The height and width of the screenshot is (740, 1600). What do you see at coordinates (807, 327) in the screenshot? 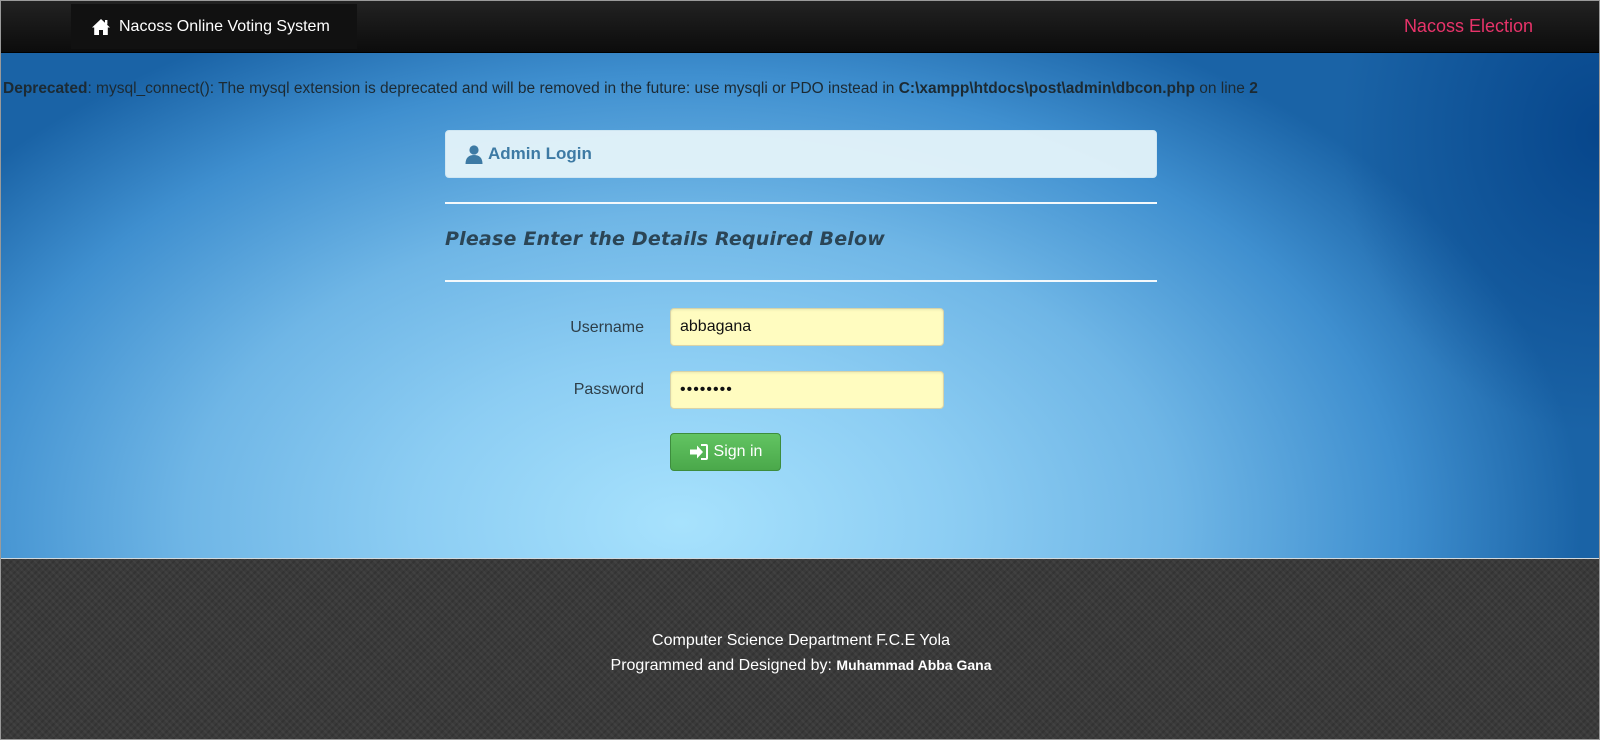
I see `username-input` at bounding box center [807, 327].